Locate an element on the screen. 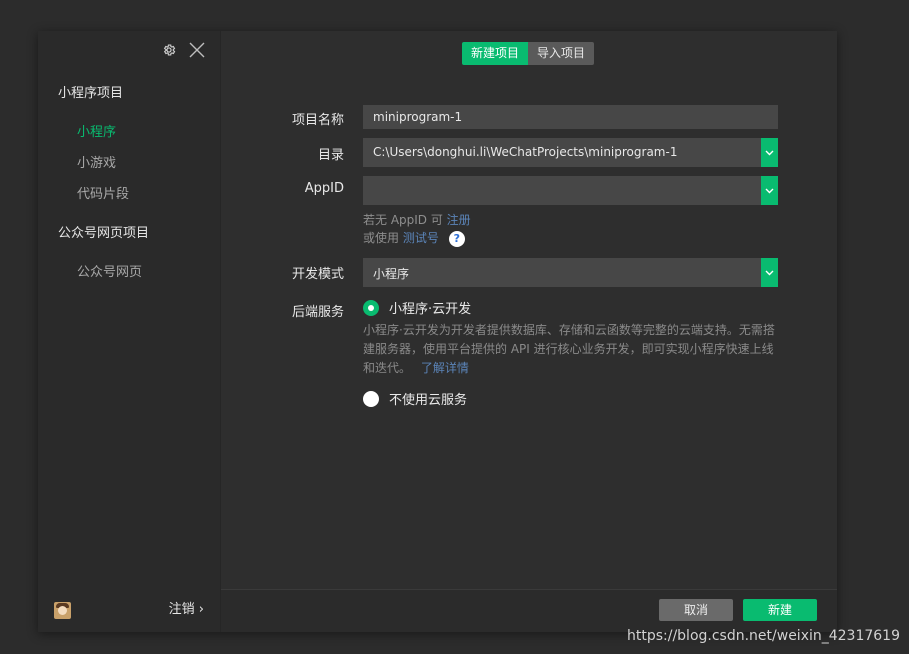 The image size is (909, 654). help-icon: ? is located at coordinates (456, 238).